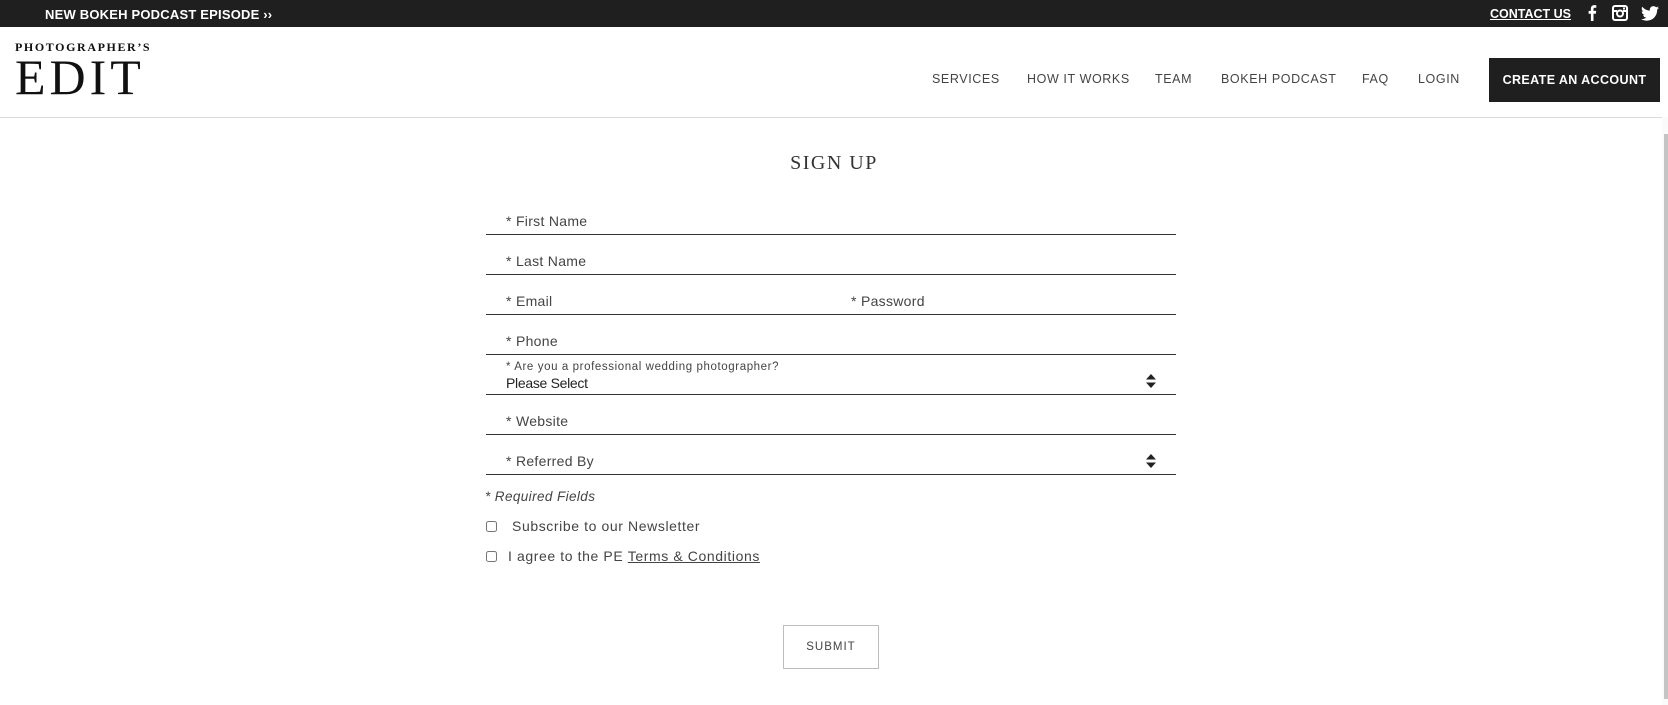 The width and height of the screenshot is (1668, 705). What do you see at coordinates (831, 255) in the screenshot?
I see `last-name-field: * Last Name` at bounding box center [831, 255].